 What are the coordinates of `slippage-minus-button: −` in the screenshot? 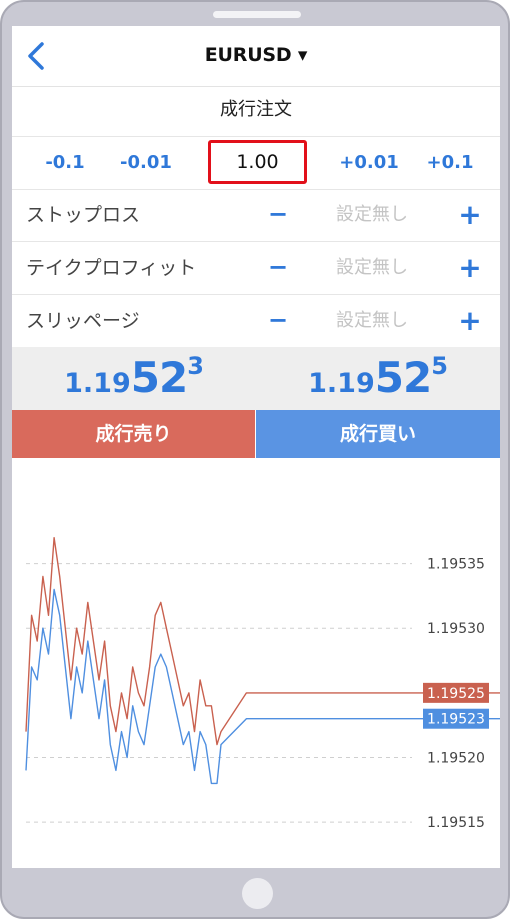 It's located at (278, 320).